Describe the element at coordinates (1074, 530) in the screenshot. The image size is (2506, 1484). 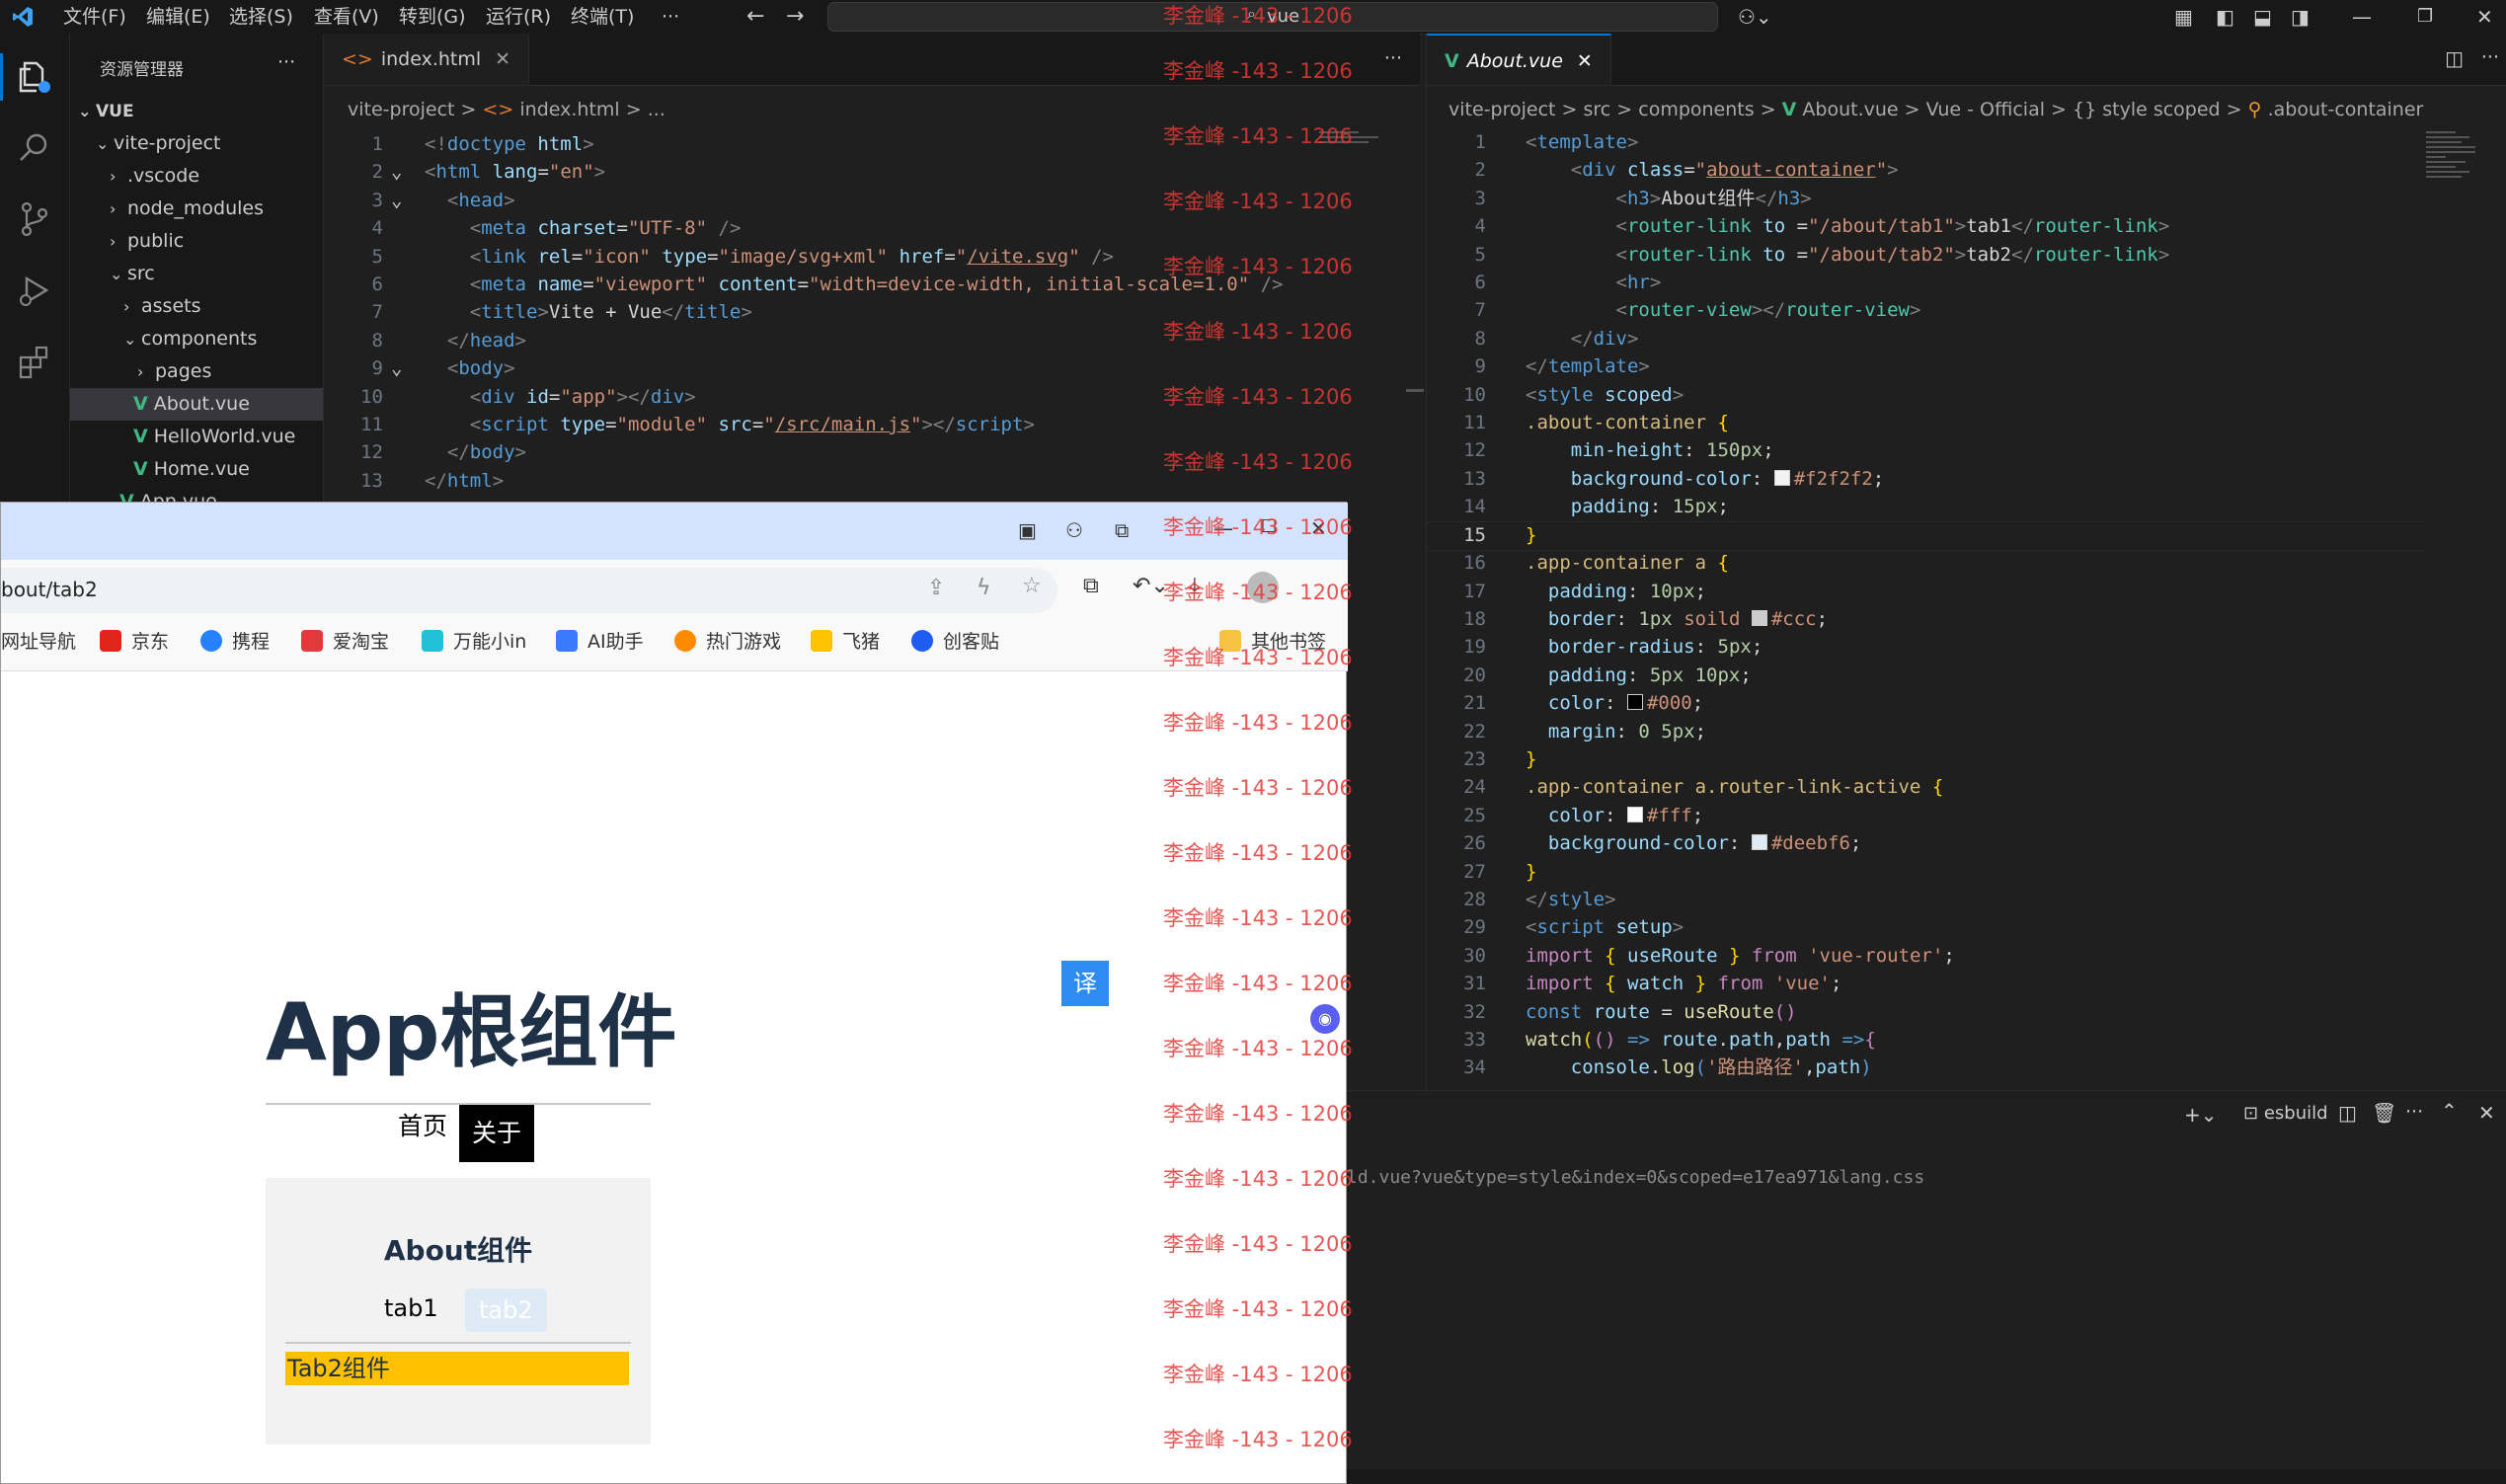
I see `incognito-icon: ⚇` at that location.